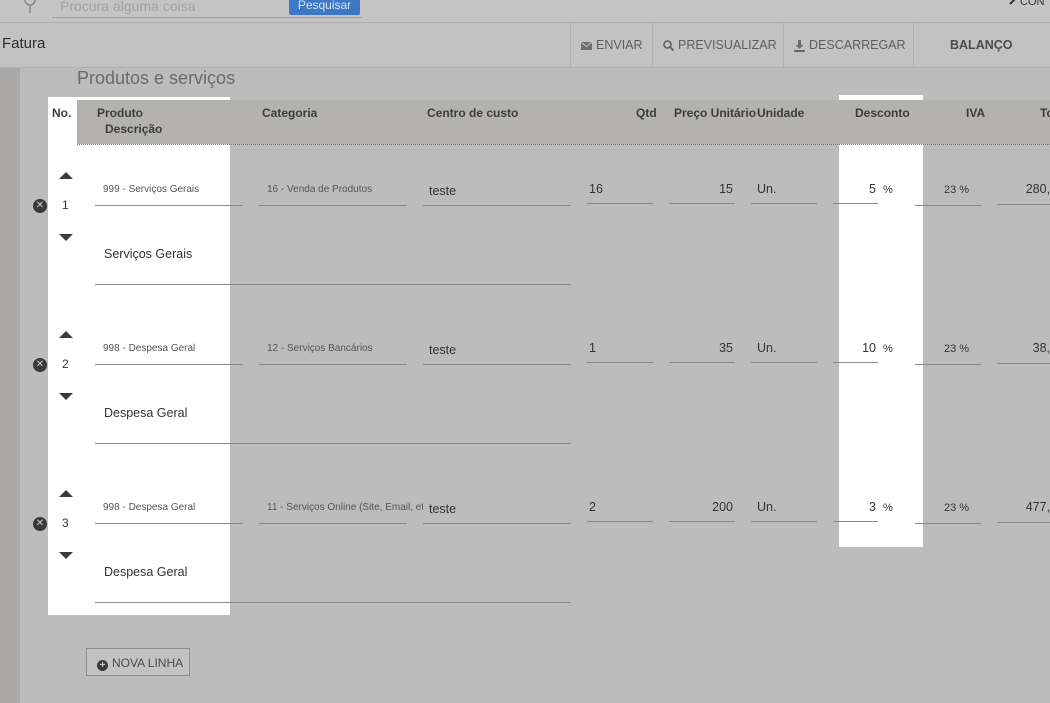 This screenshot has height=703, width=1050. Describe the element at coordinates (333, 354) in the screenshot. I see `category-field: 12 - Serviços Bancários` at that location.